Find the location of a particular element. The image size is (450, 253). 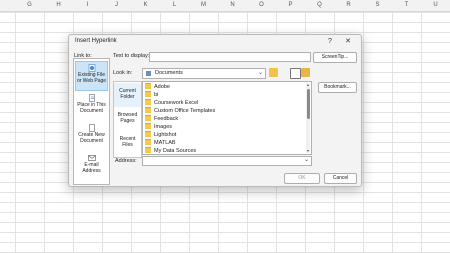

file-name: Custom Office Templates is located at coordinates (185, 111).